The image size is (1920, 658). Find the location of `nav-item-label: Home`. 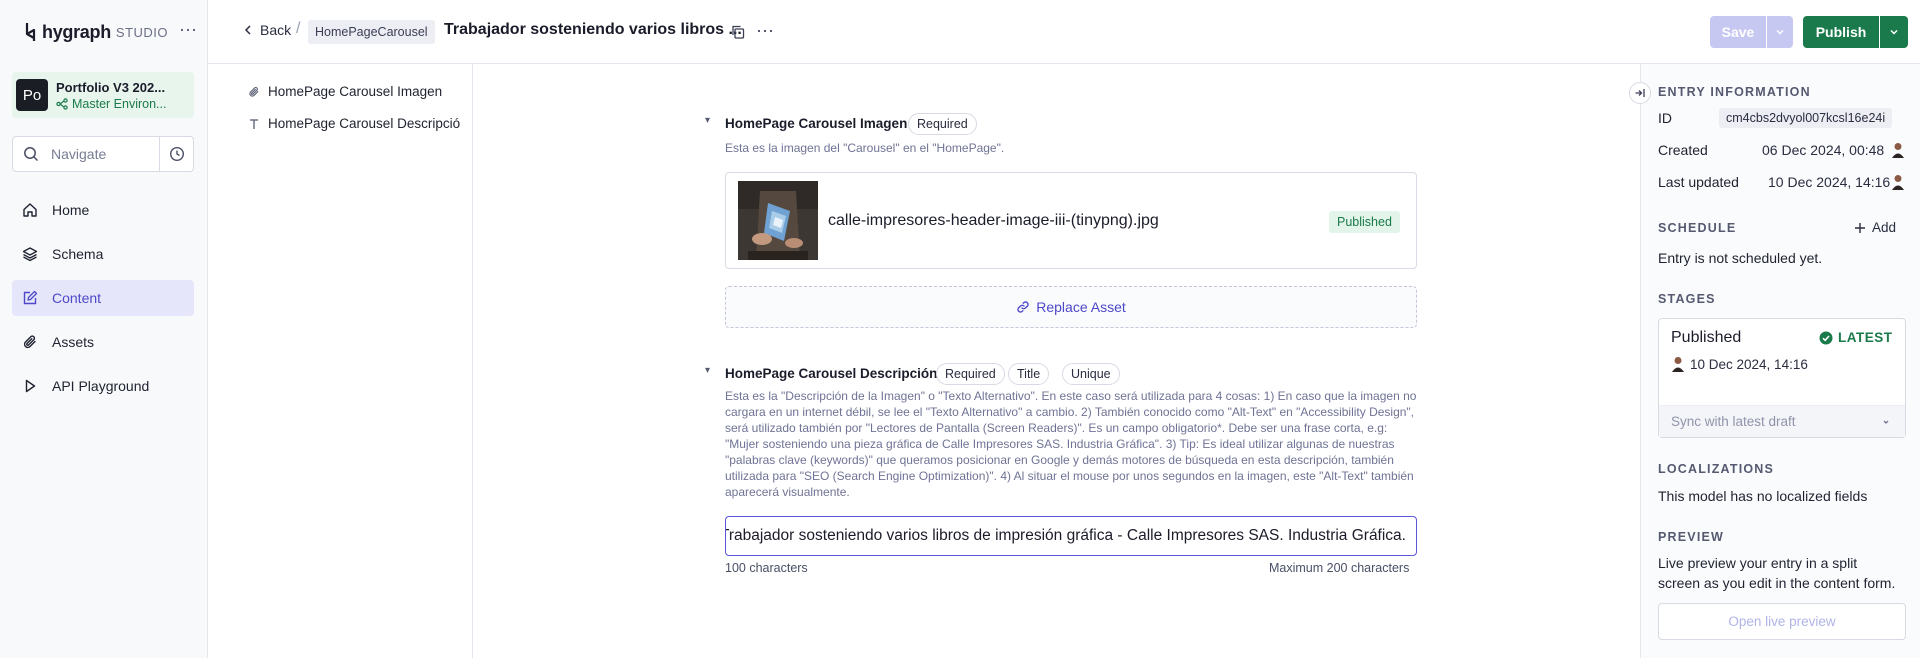

nav-item-label: Home is located at coordinates (71, 210).